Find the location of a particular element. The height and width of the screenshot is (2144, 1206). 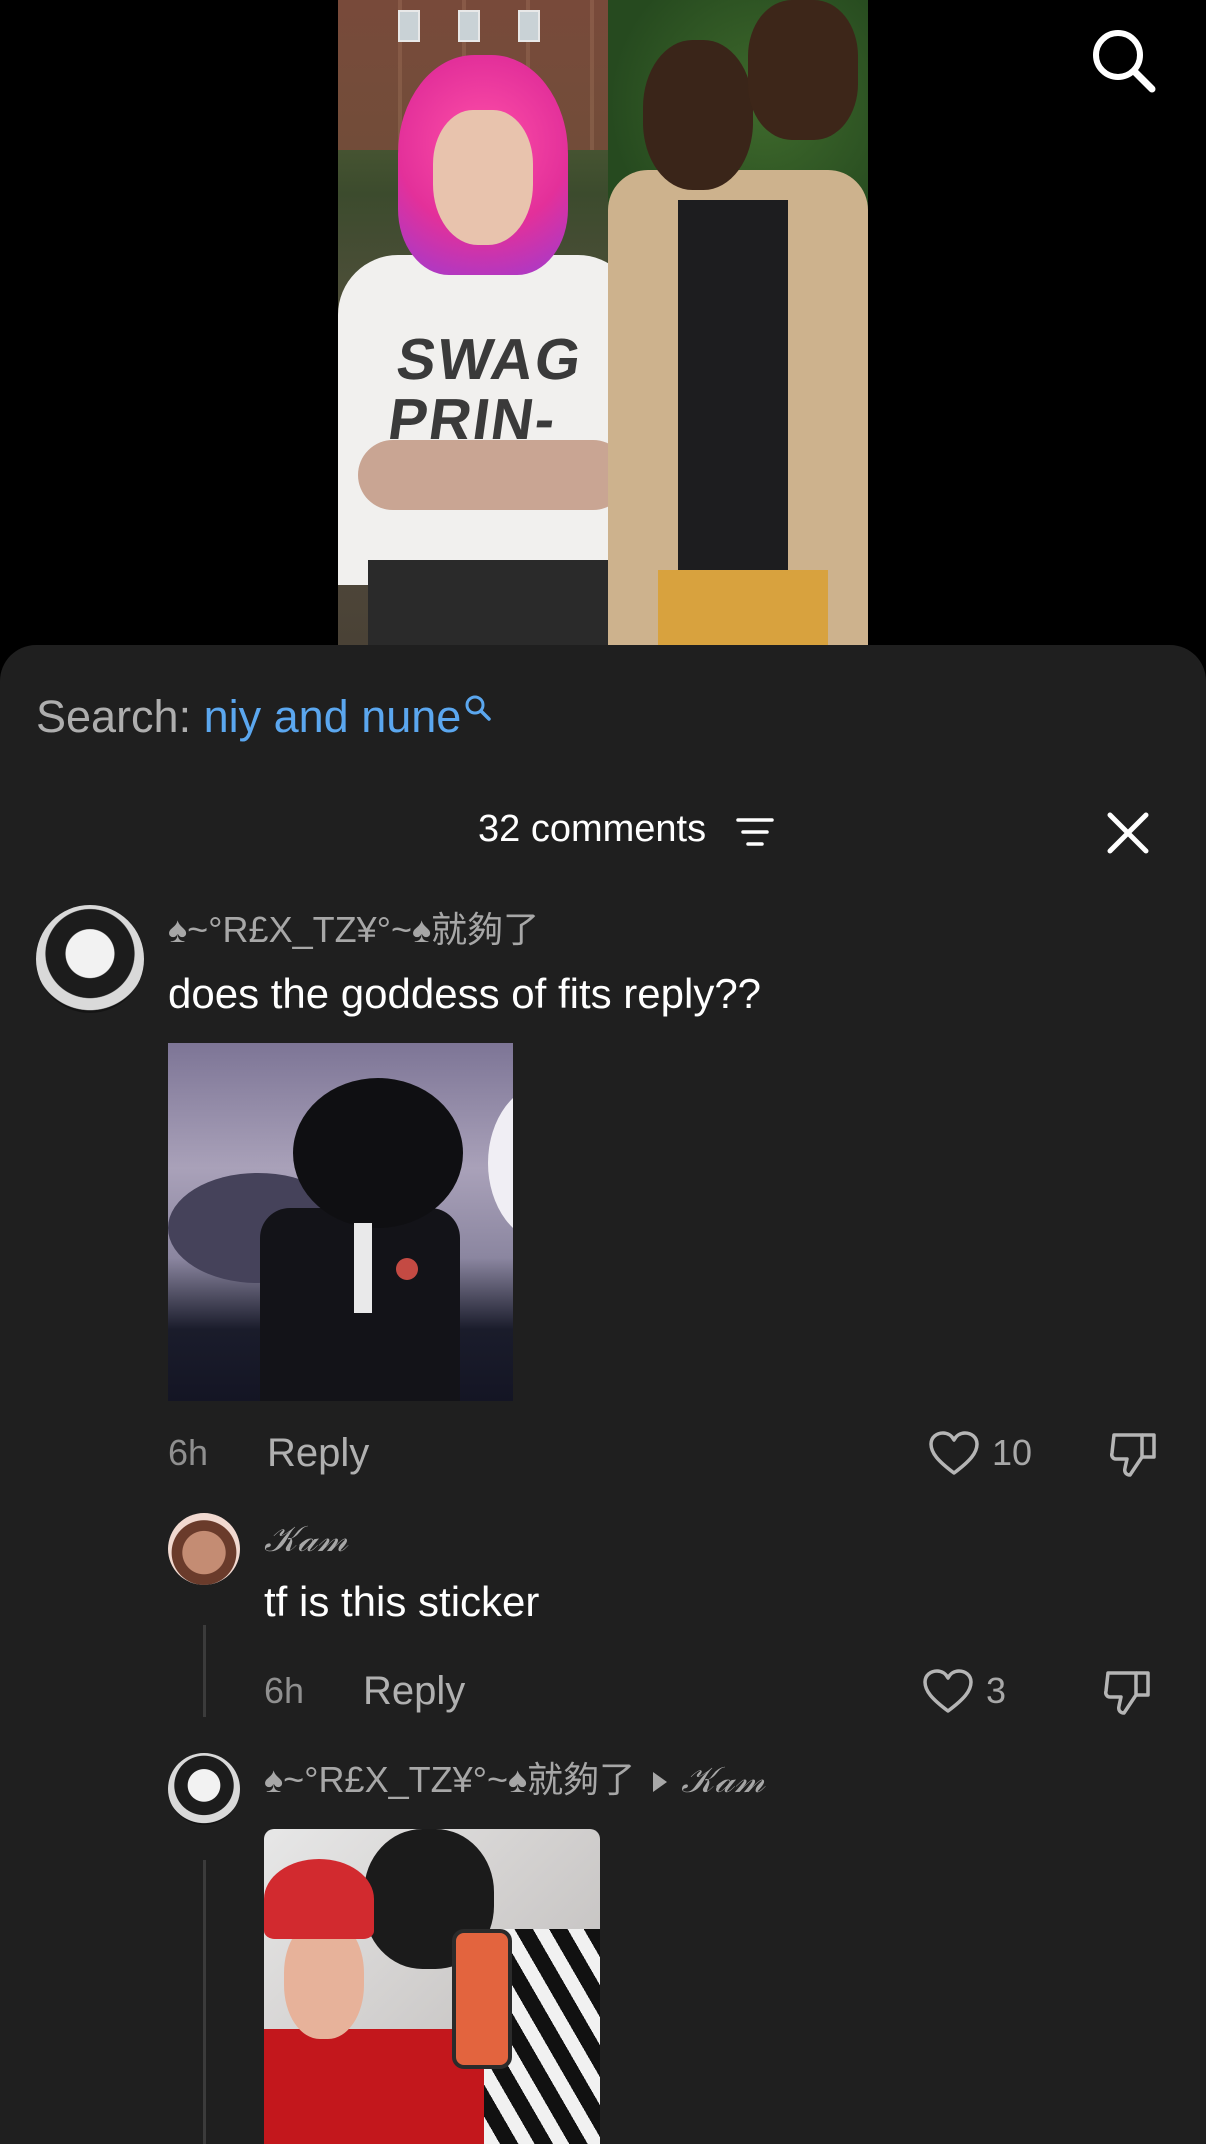

reply-text: tf is this sticker is located at coordinates (402, 1601).